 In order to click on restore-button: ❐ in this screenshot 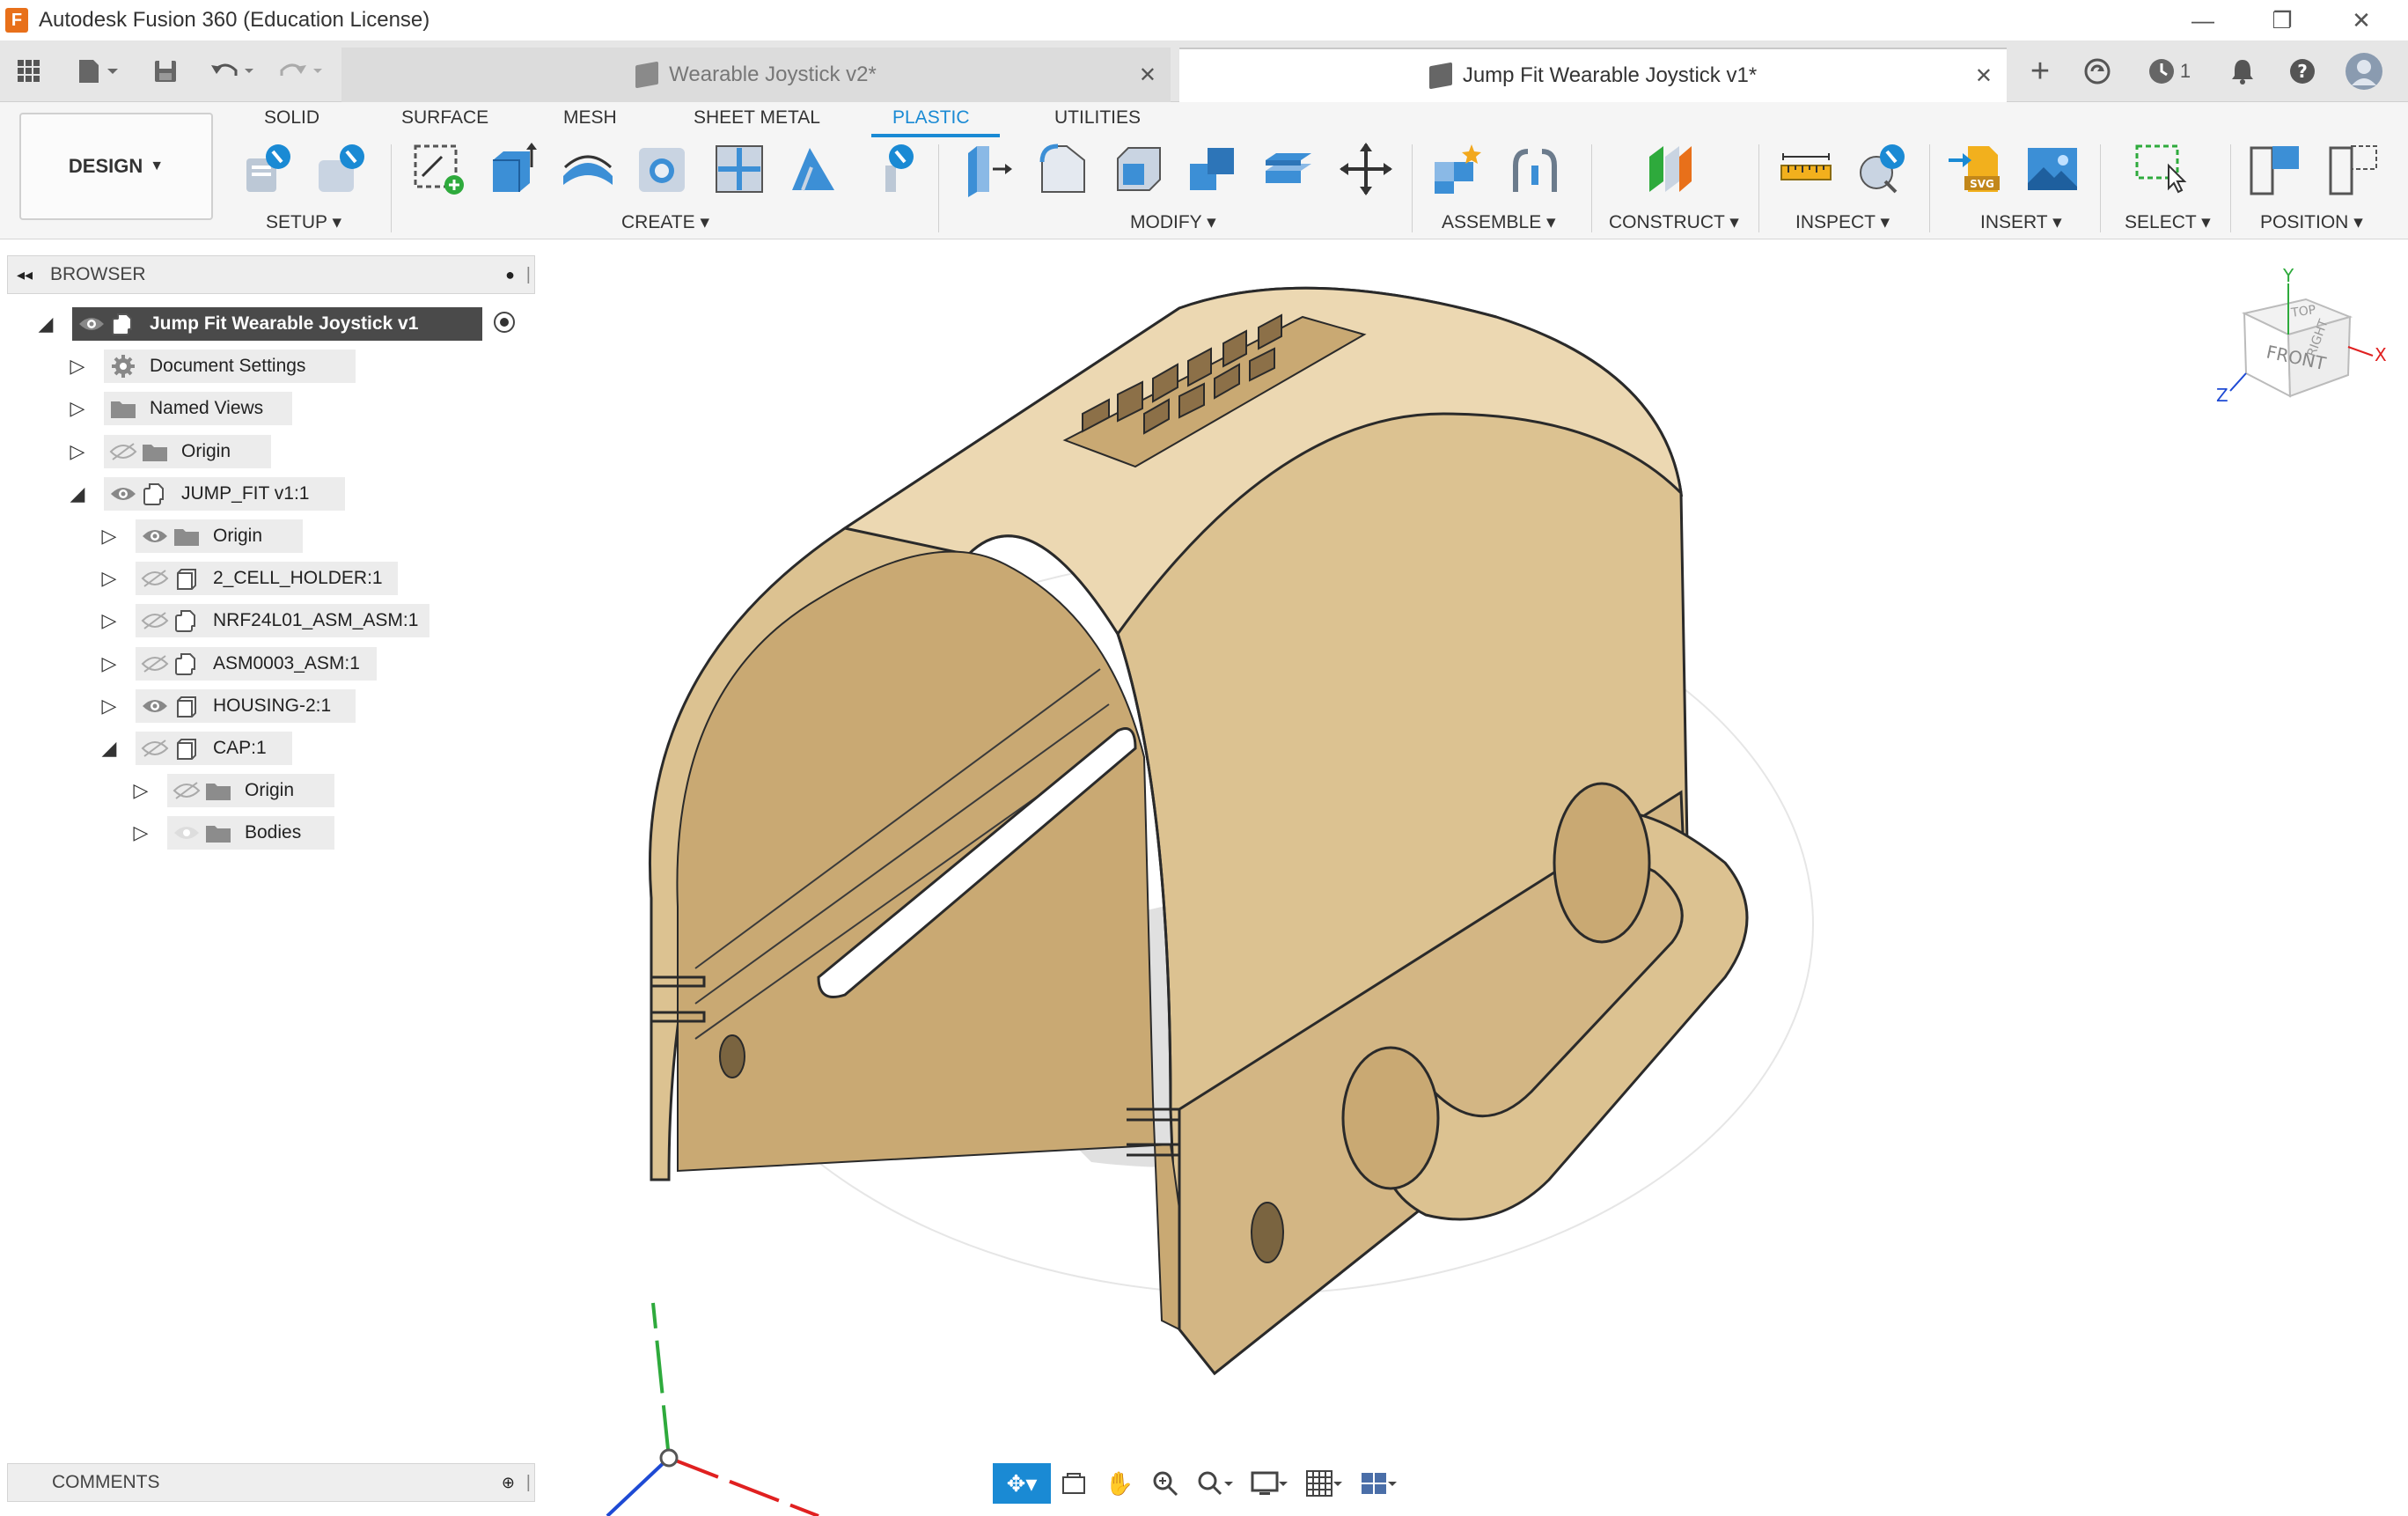, I will do `click(2282, 20)`.